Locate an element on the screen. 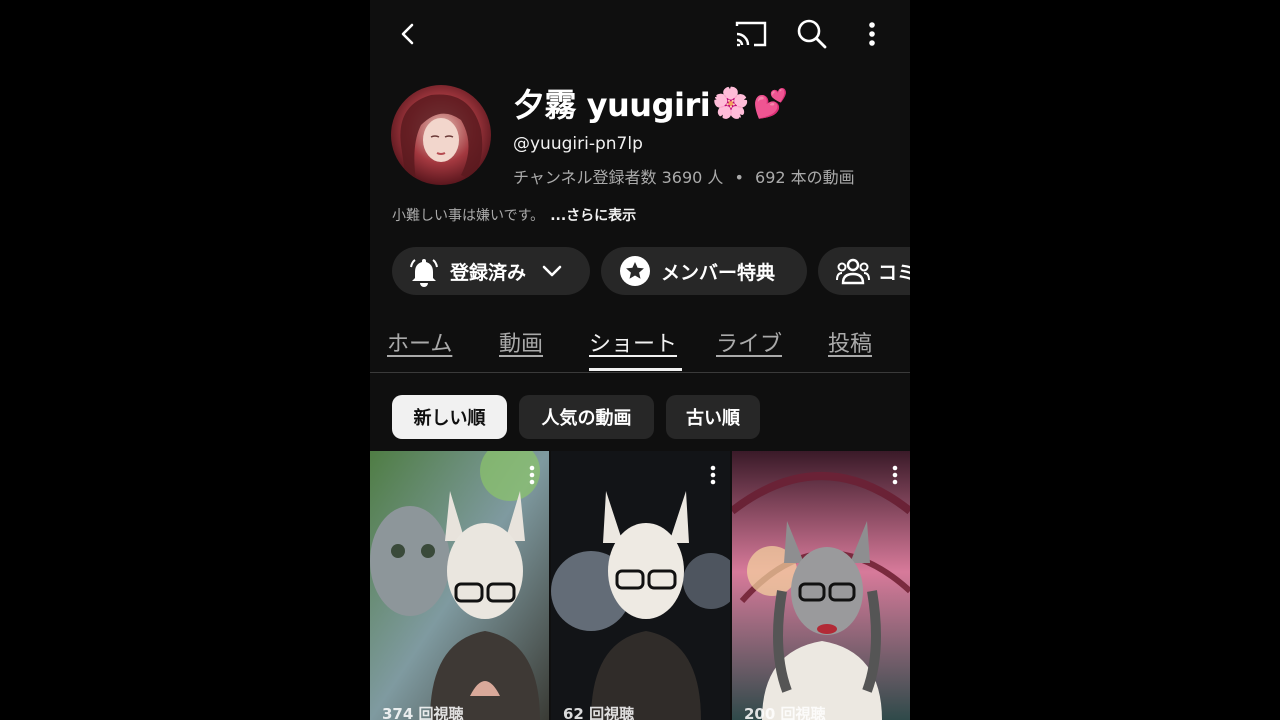  tab-home: ホーム is located at coordinates (419, 342).